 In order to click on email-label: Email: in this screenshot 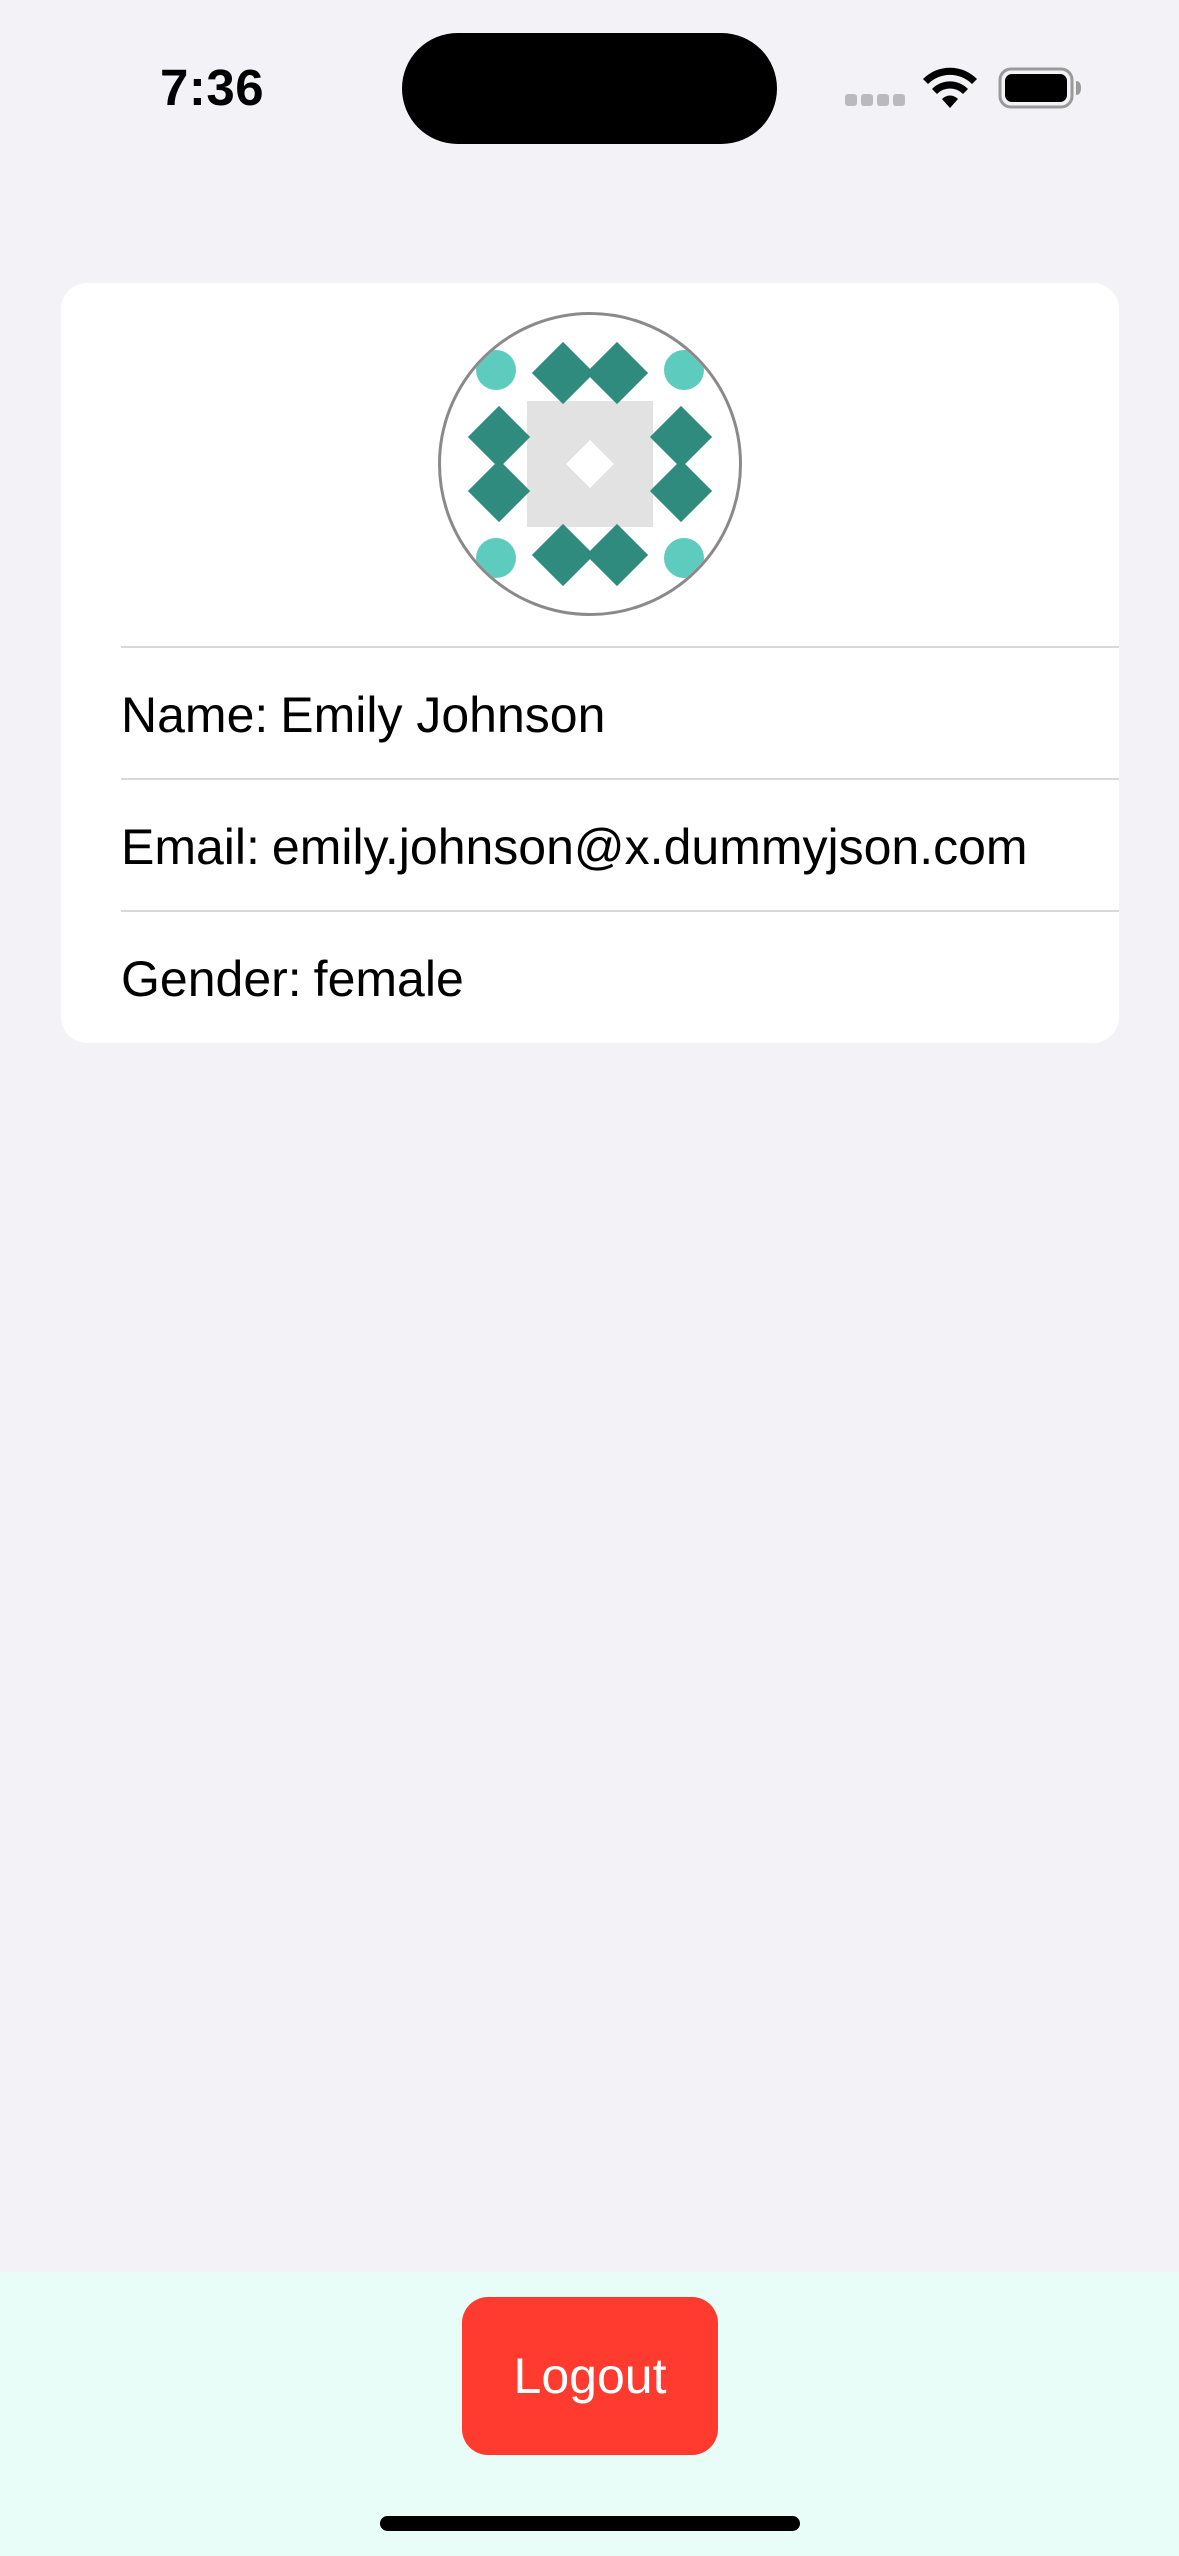, I will do `click(190, 847)`.